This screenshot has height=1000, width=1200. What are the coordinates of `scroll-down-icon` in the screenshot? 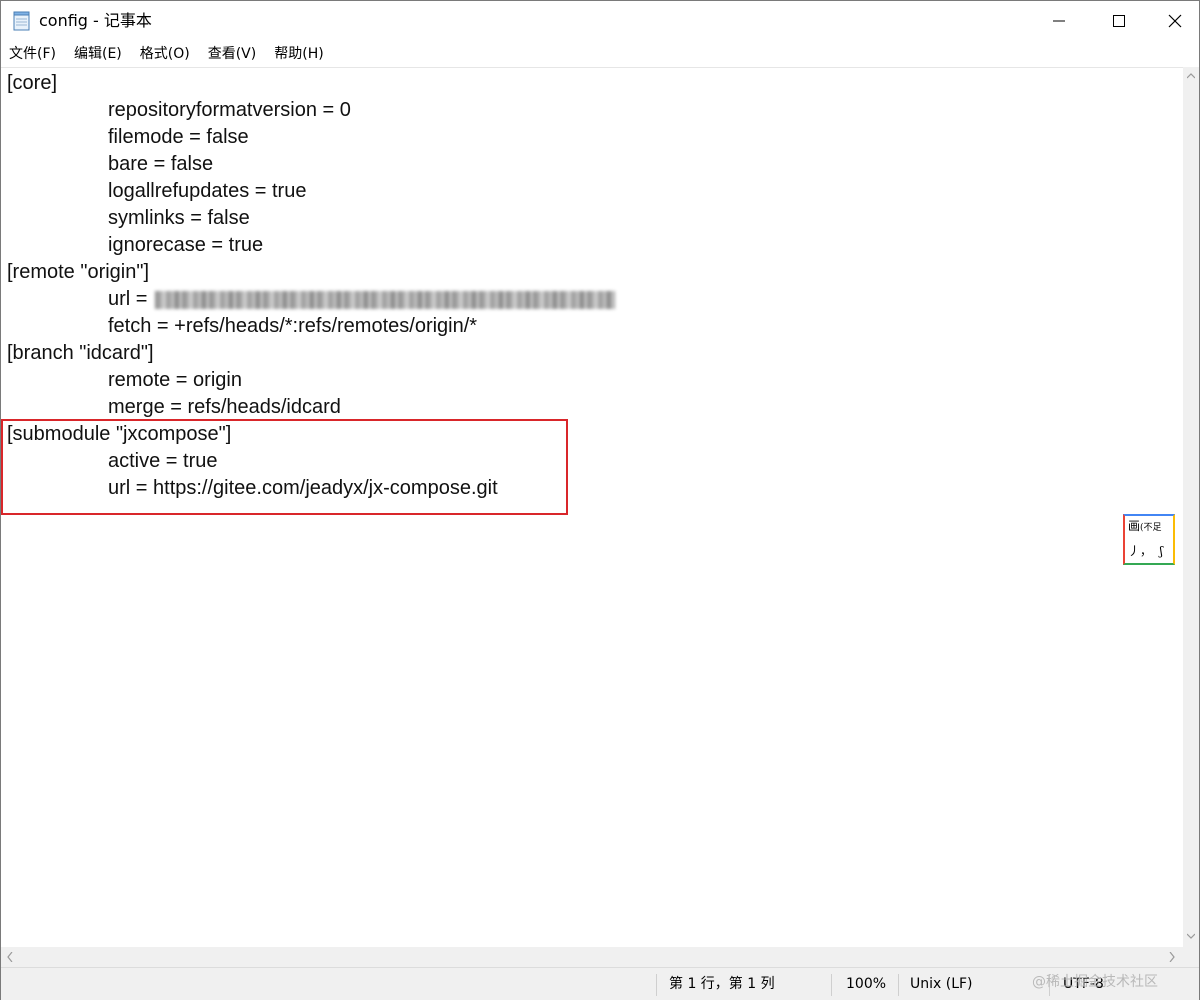 It's located at (1191, 936).